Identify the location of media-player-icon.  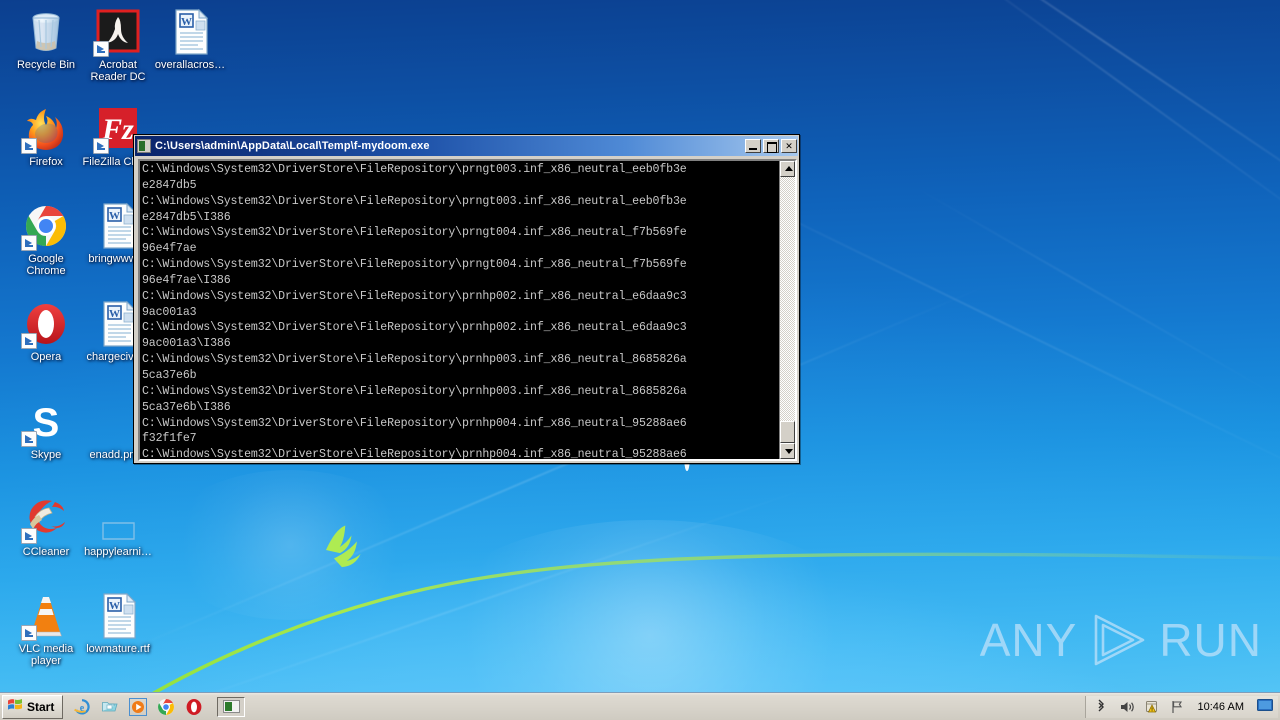
(138, 706).